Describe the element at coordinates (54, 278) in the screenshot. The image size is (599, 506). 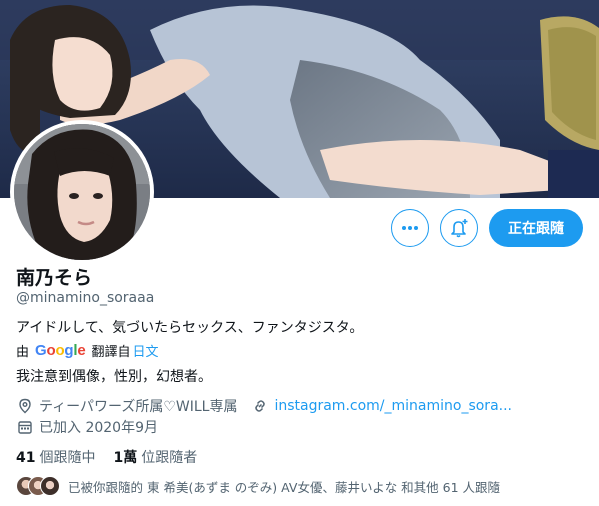
I see `profile-name: 南乃そら` at that location.